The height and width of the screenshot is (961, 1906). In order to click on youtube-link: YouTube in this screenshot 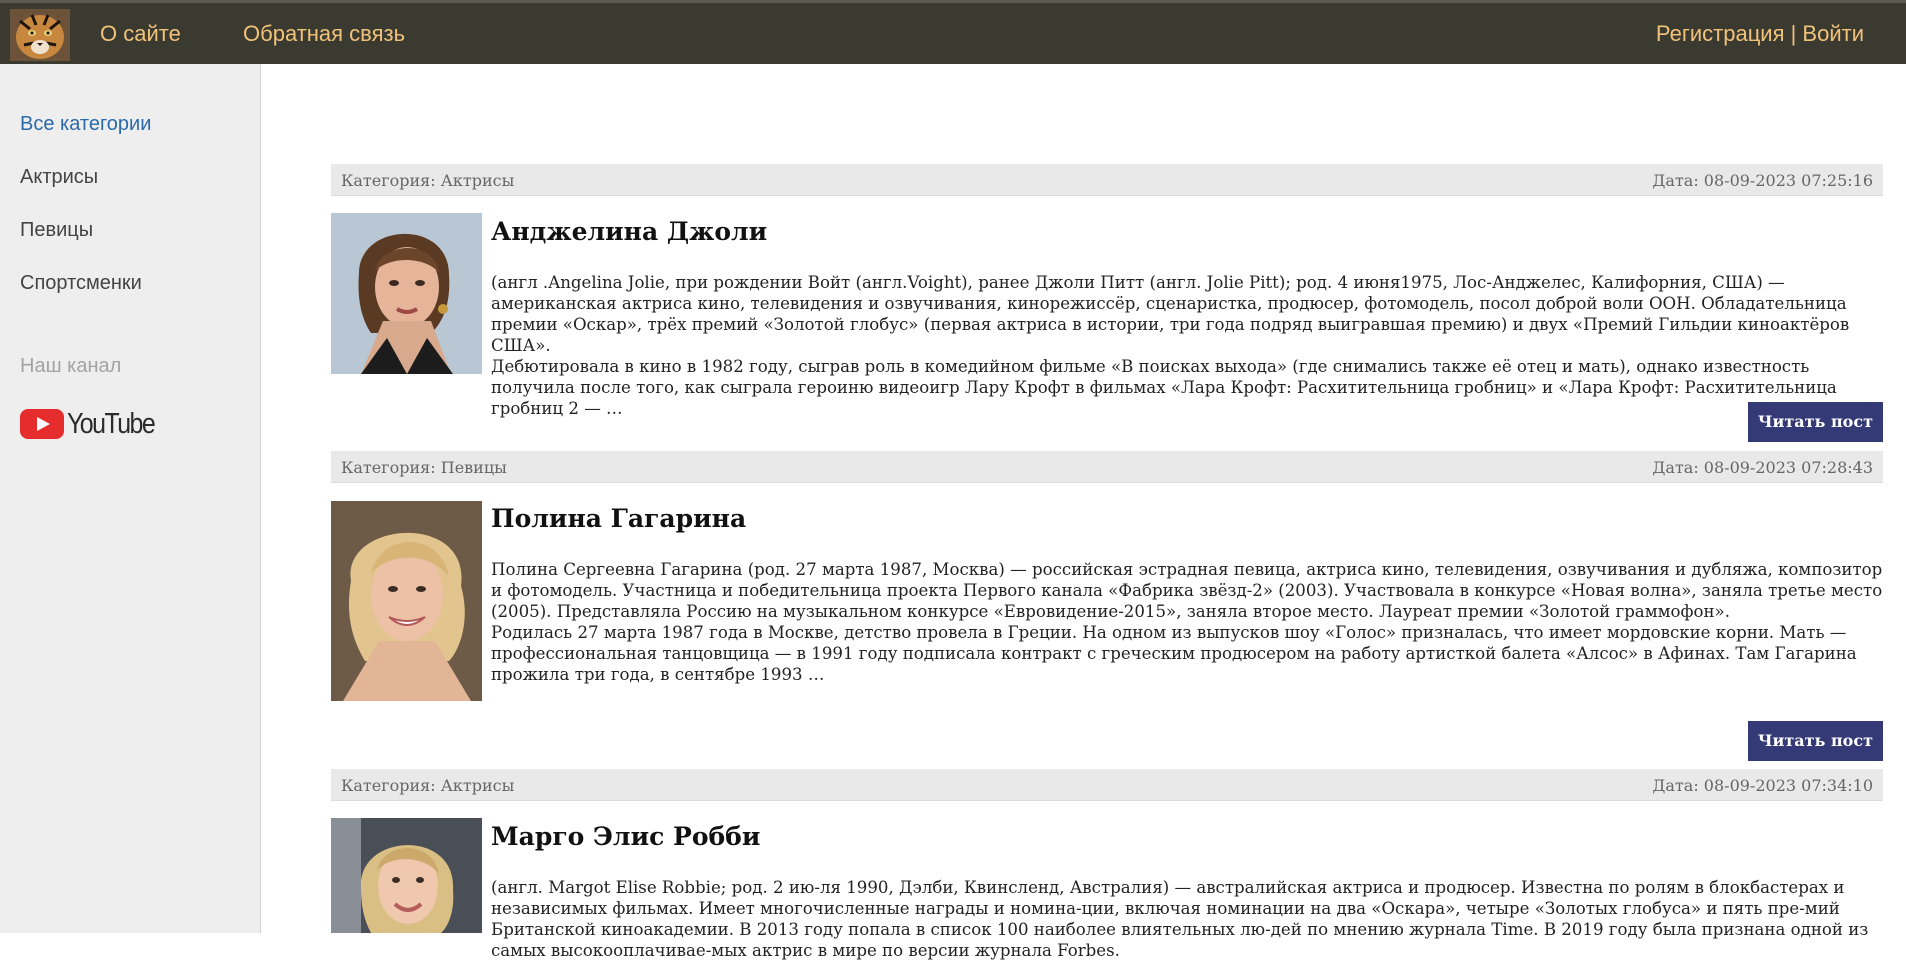, I will do `click(94, 424)`.